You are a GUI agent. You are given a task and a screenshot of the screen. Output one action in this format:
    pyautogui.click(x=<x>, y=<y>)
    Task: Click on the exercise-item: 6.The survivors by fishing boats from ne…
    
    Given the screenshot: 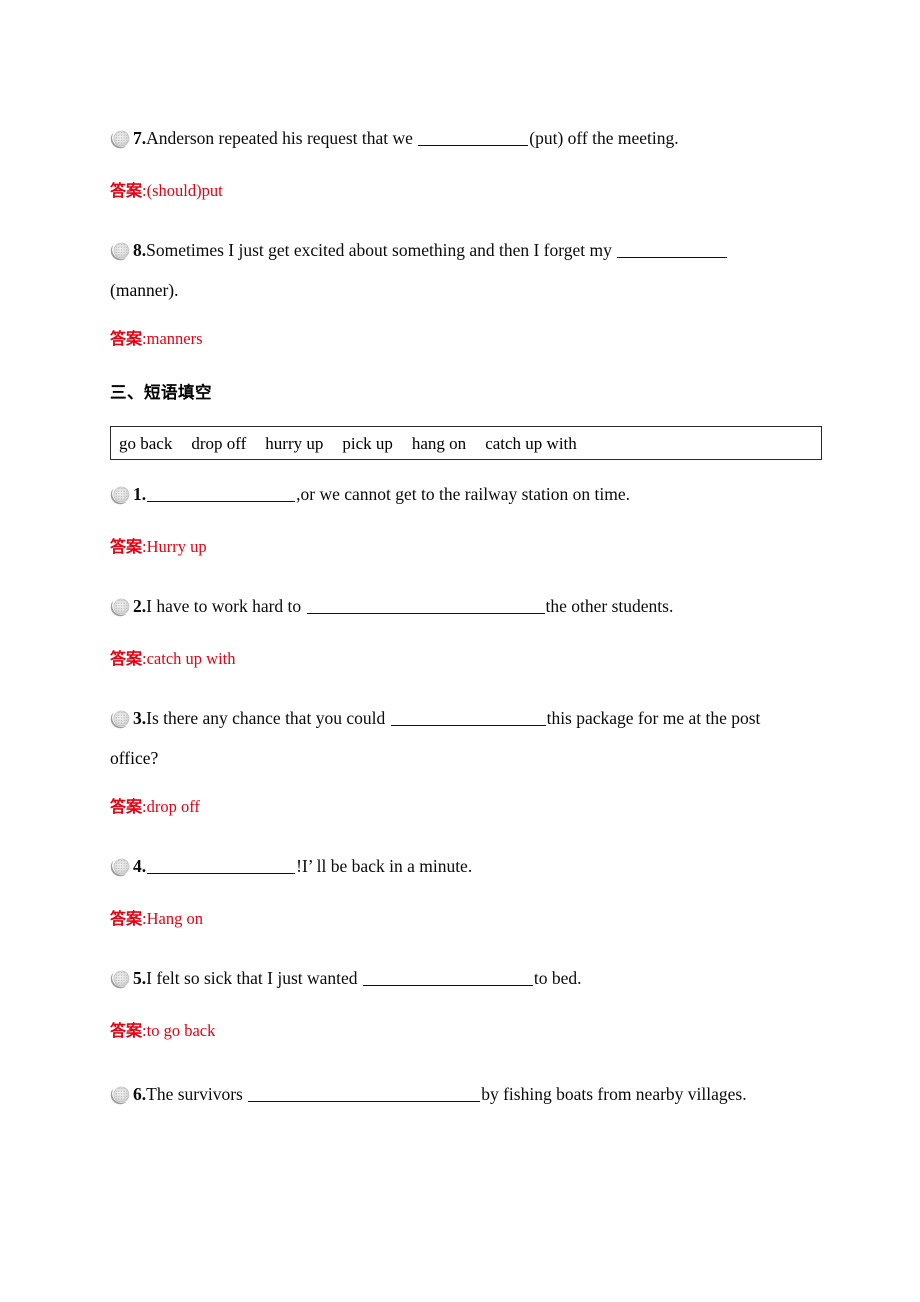 What is the action you would take?
    pyautogui.click(x=466, y=1094)
    